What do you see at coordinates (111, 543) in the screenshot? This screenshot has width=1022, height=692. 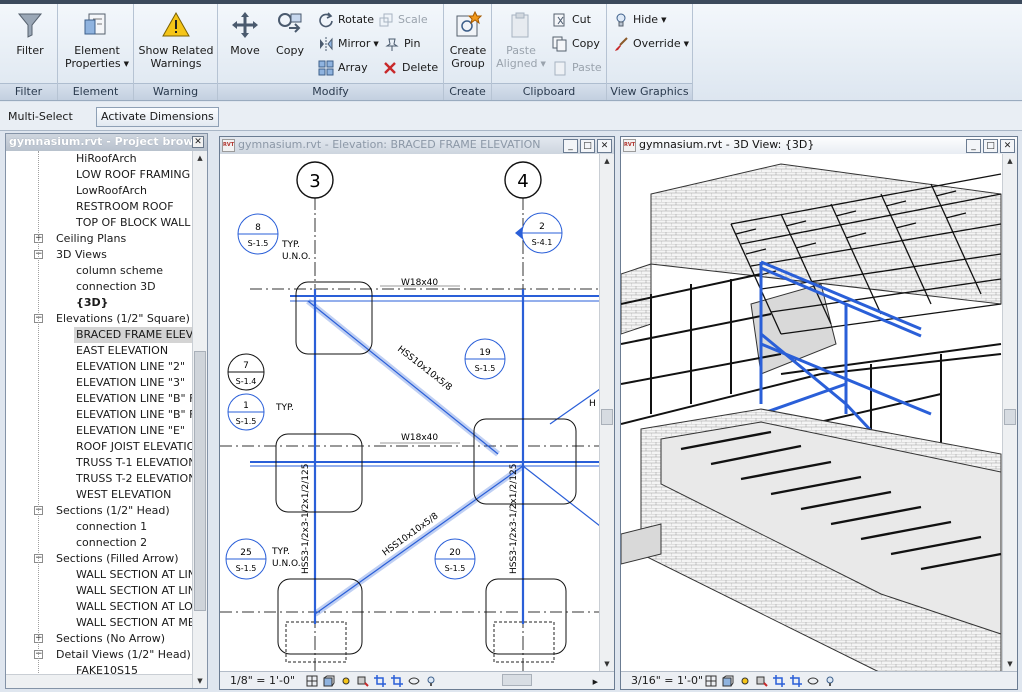 I see `tree-item: connection 2` at bounding box center [111, 543].